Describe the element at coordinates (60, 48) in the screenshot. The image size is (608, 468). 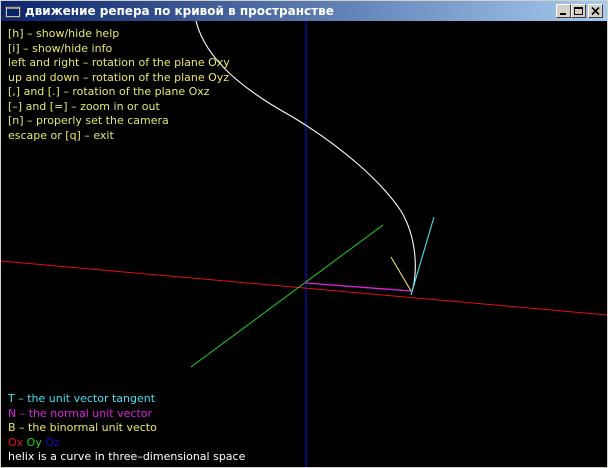
I see `help-line: [i] – show/hide info` at that location.